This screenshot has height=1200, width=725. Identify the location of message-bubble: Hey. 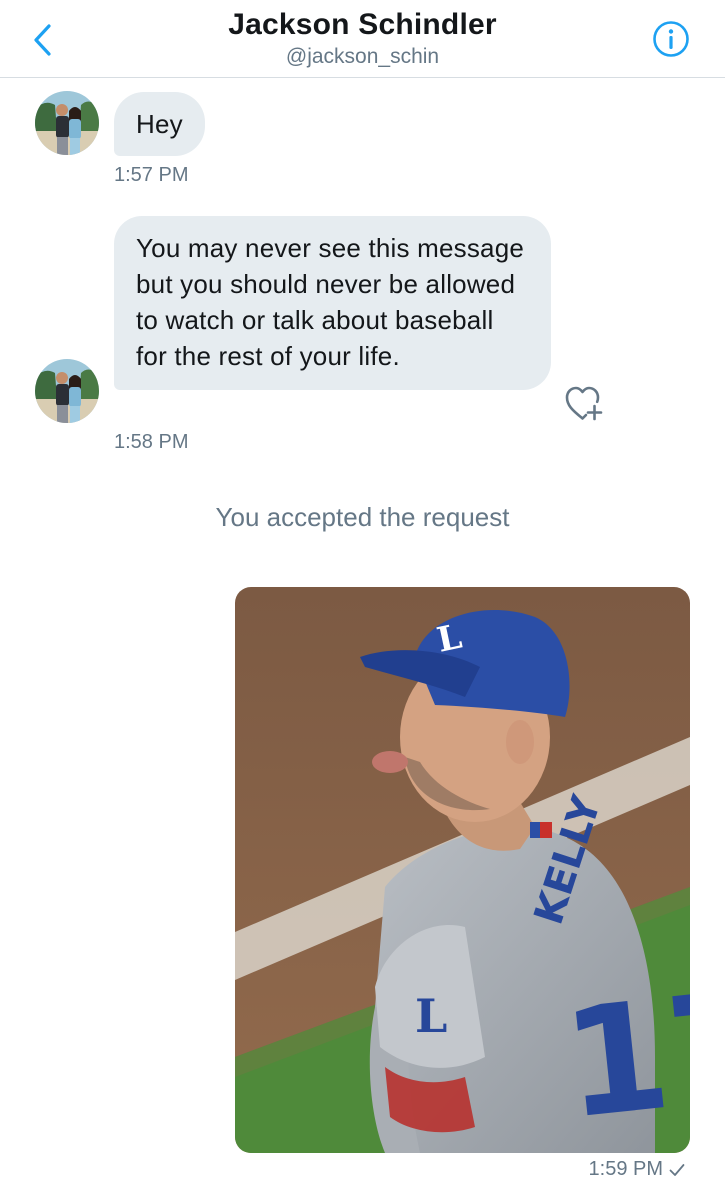
(159, 124).